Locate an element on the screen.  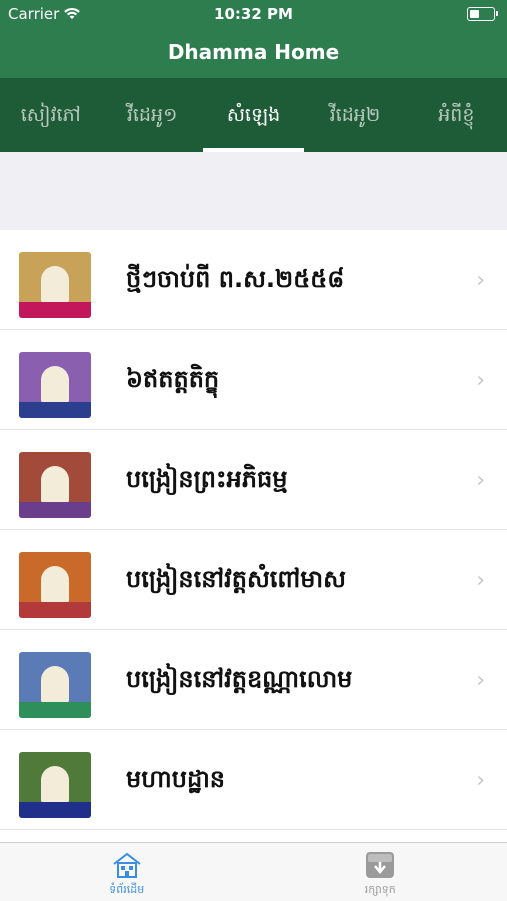
item-title: បង្រៀននៅវត្តសំពៅមាស is located at coordinates (236, 581).